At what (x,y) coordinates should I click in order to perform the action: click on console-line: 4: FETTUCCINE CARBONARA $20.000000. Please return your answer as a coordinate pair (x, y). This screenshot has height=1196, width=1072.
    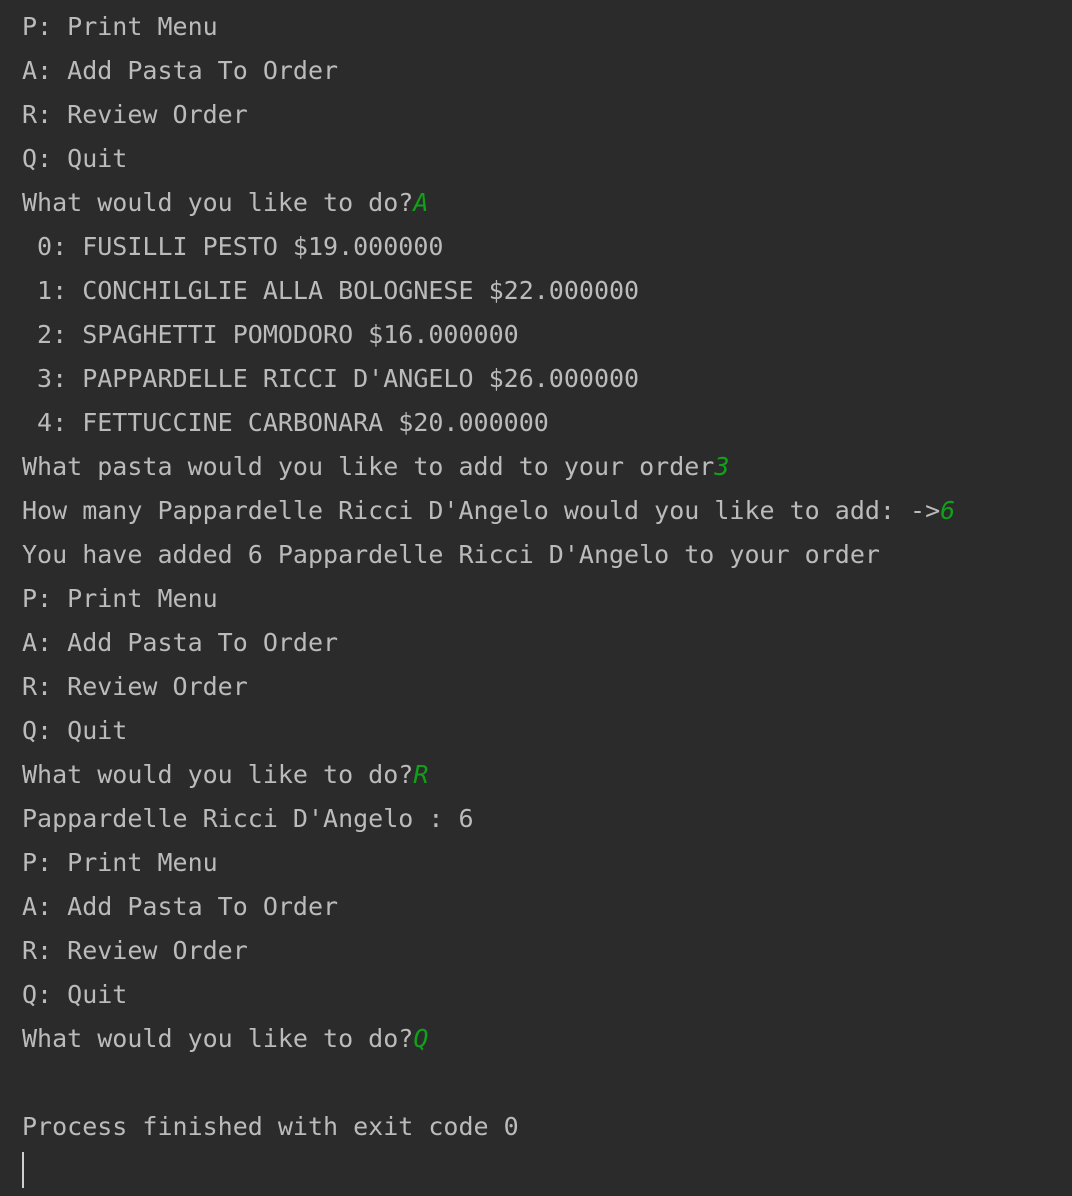
    Looking at the image, I should click on (547, 423).